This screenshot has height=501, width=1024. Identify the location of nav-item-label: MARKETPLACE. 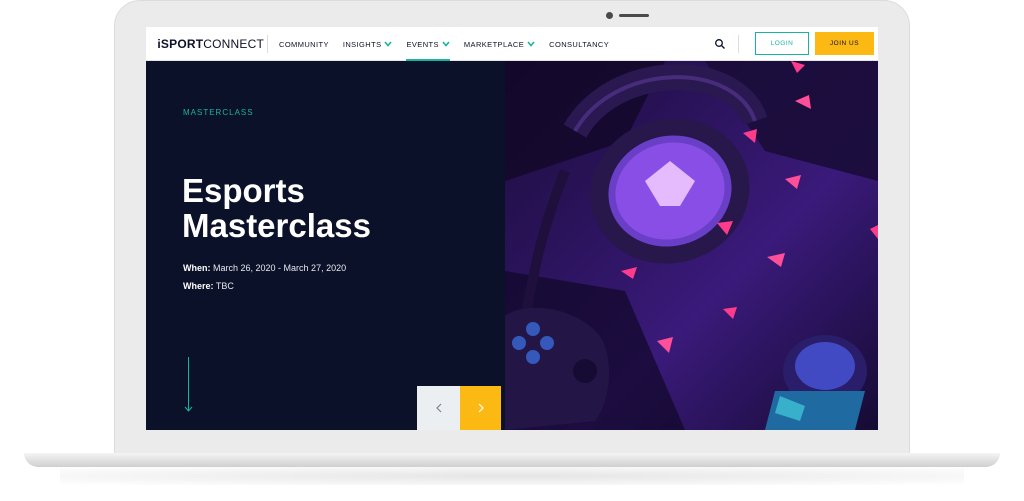
(494, 44).